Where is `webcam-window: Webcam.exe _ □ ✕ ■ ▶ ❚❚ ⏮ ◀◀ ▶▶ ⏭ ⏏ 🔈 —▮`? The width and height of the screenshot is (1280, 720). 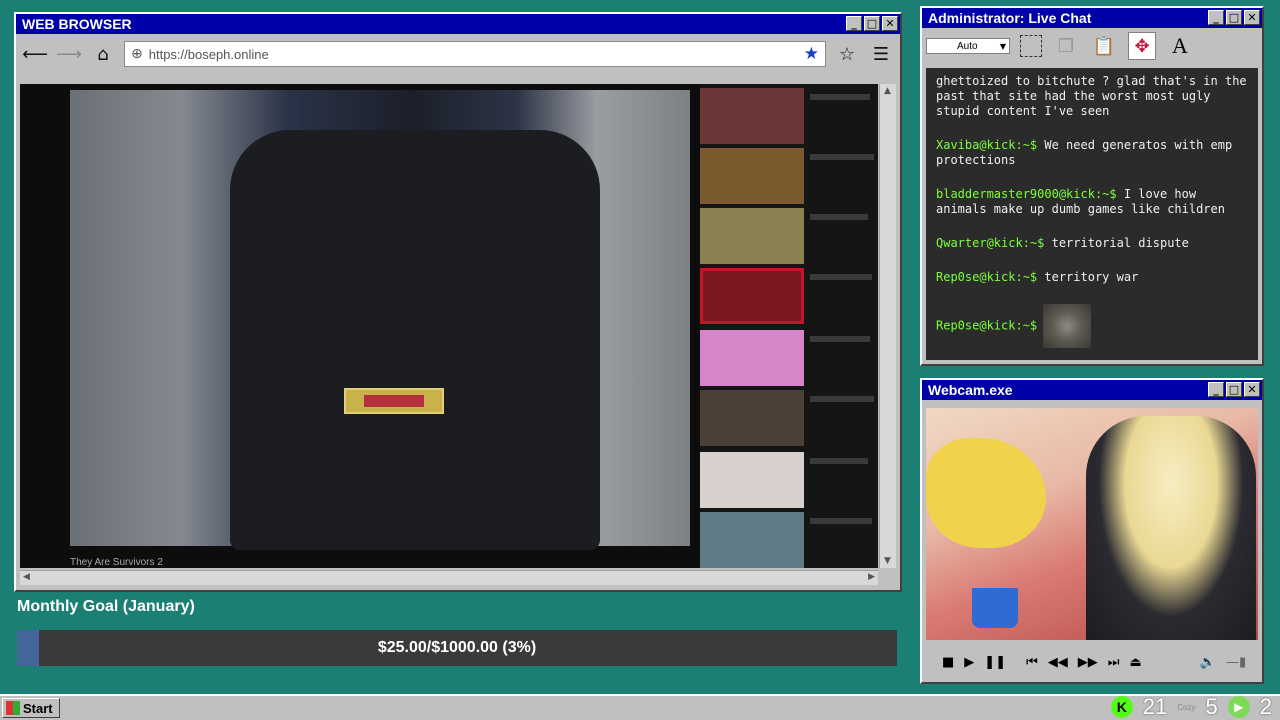 webcam-window: Webcam.exe _ □ ✕ ■ ▶ ❚❚ ⏮ ◀◀ ▶▶ ⏭ ⏏ 🔈 —▮ is located at coordinates (1092, 531).